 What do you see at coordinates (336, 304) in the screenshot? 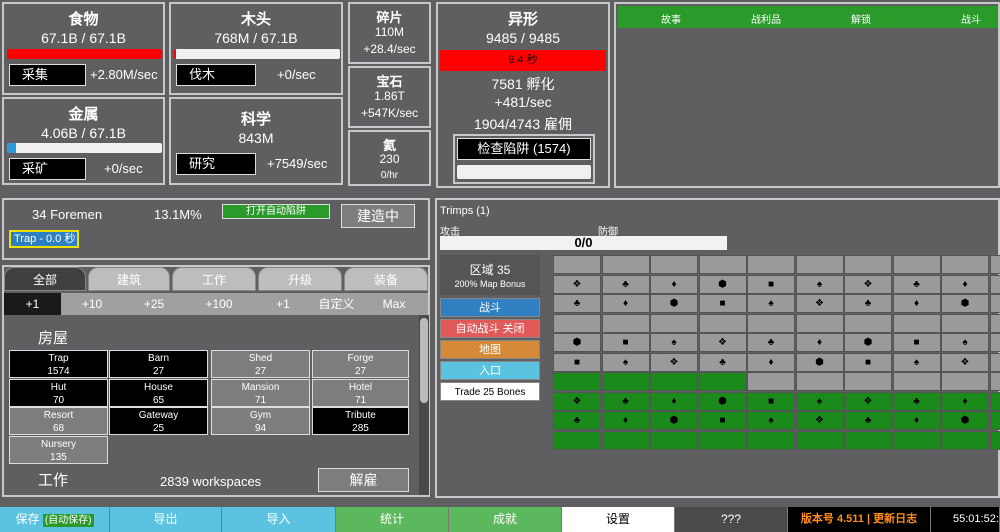
I see `amount-custom: 自定义` at bounding box center [336, 304].